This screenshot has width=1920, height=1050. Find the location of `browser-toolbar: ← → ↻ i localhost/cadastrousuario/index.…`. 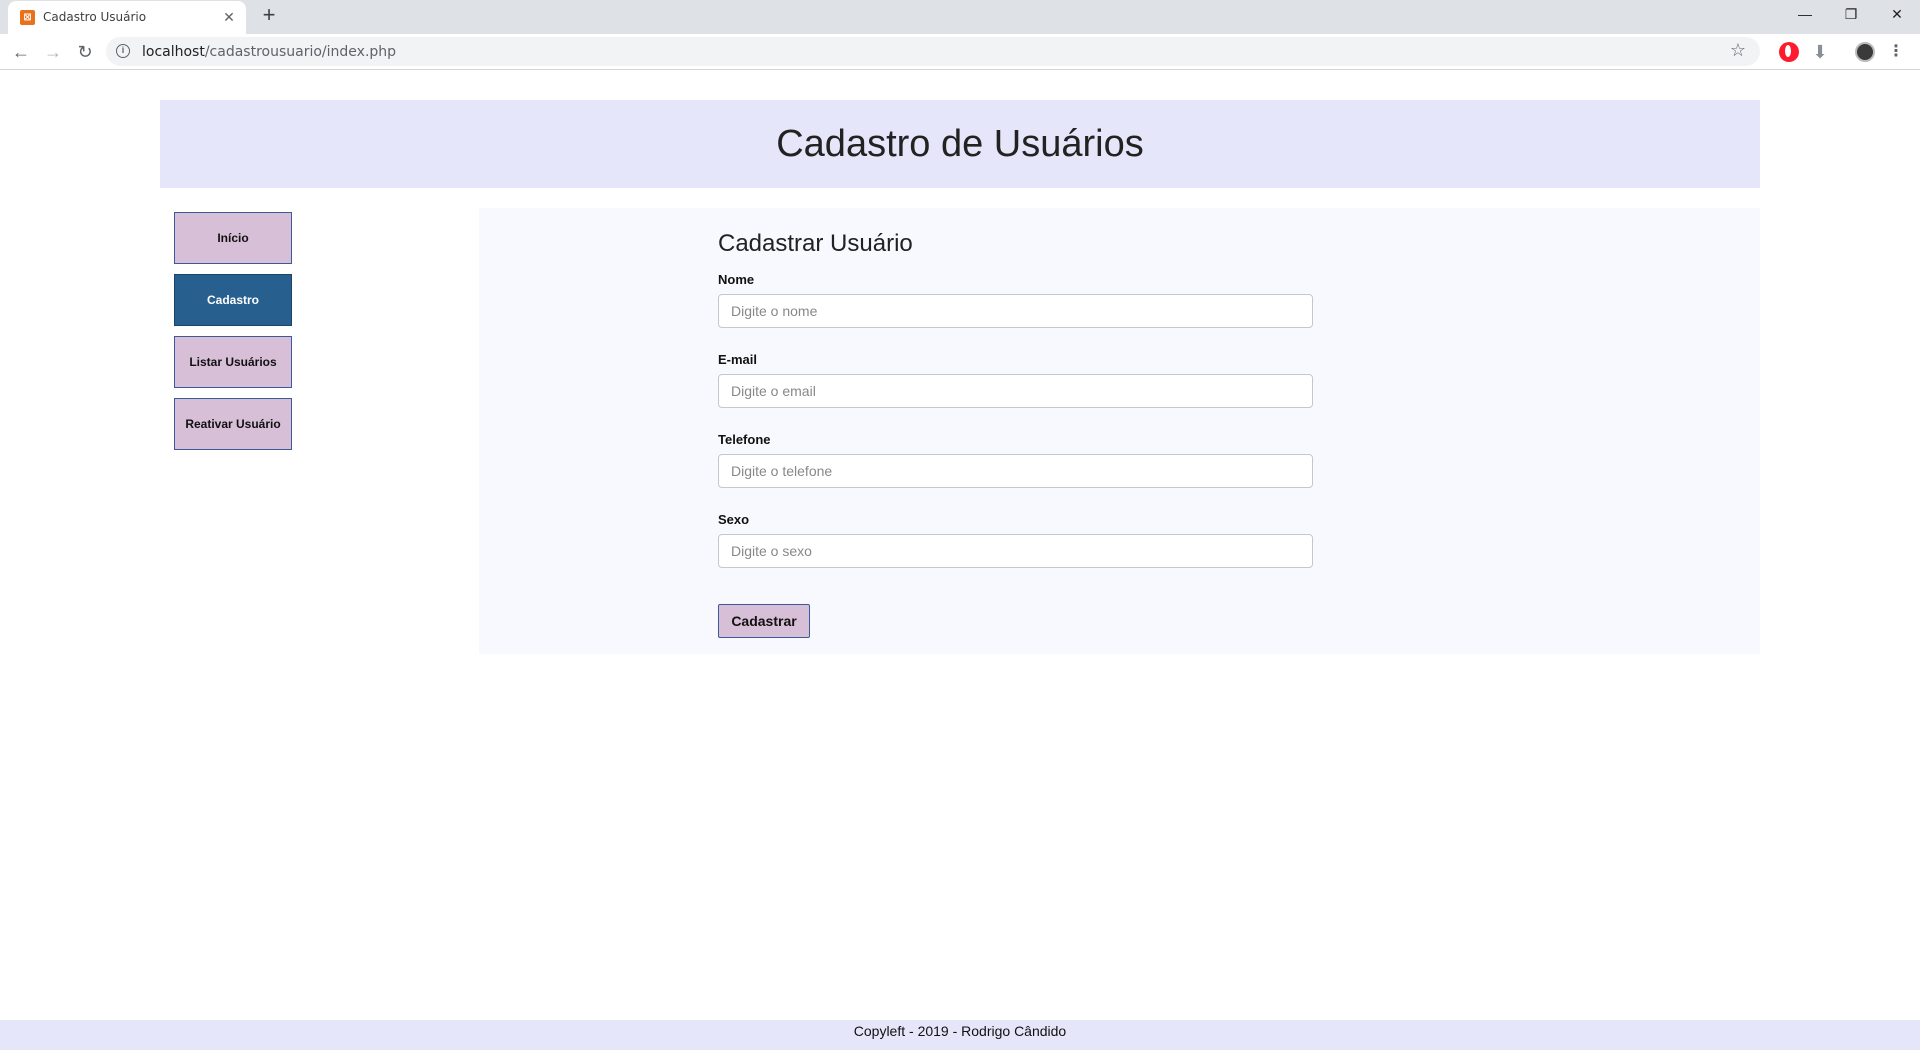

browser-toolbar: ← → ↻ i localhost/cadastrousuario/index.… is located at coordinates (960, 52).